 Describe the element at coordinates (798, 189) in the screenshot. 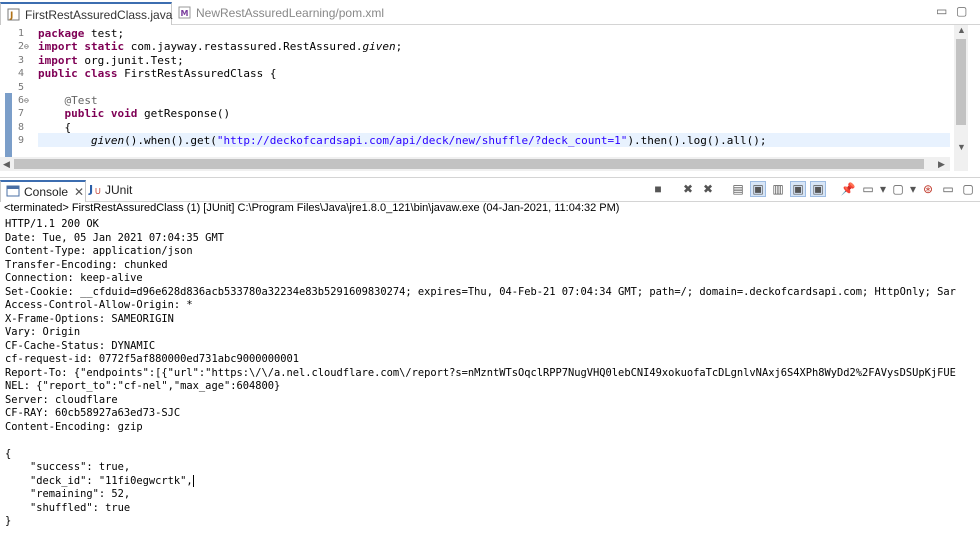

I see `show-on-stdout-icon: ▣` at that location.